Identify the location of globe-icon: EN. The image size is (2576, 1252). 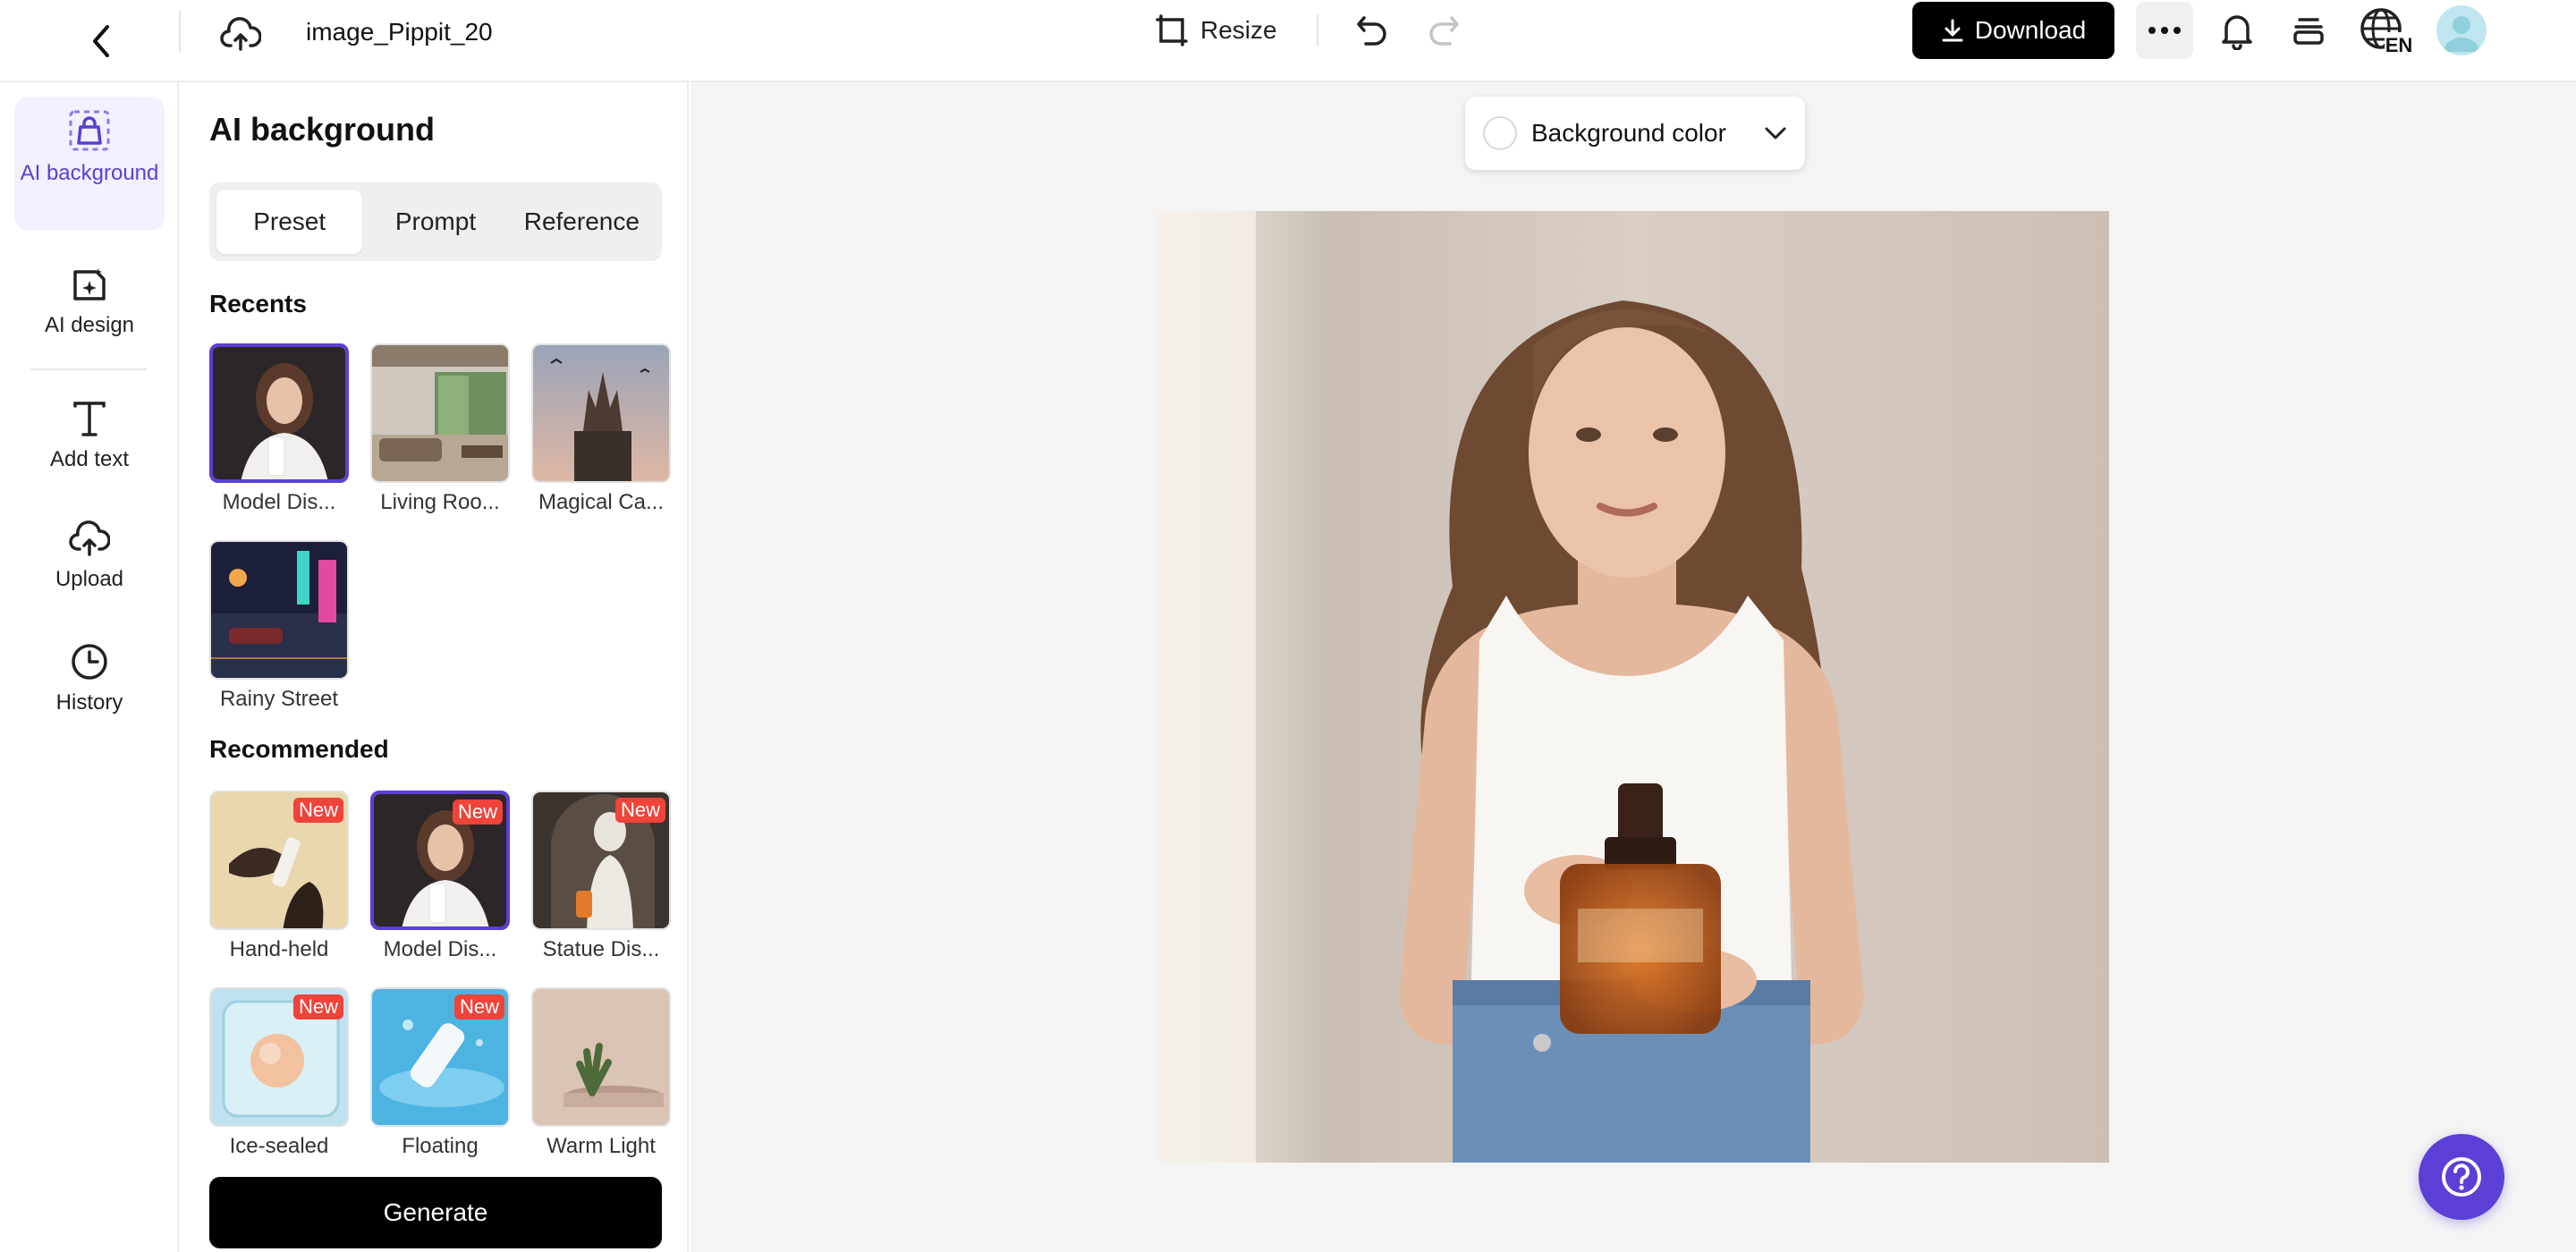
(2386, 32).